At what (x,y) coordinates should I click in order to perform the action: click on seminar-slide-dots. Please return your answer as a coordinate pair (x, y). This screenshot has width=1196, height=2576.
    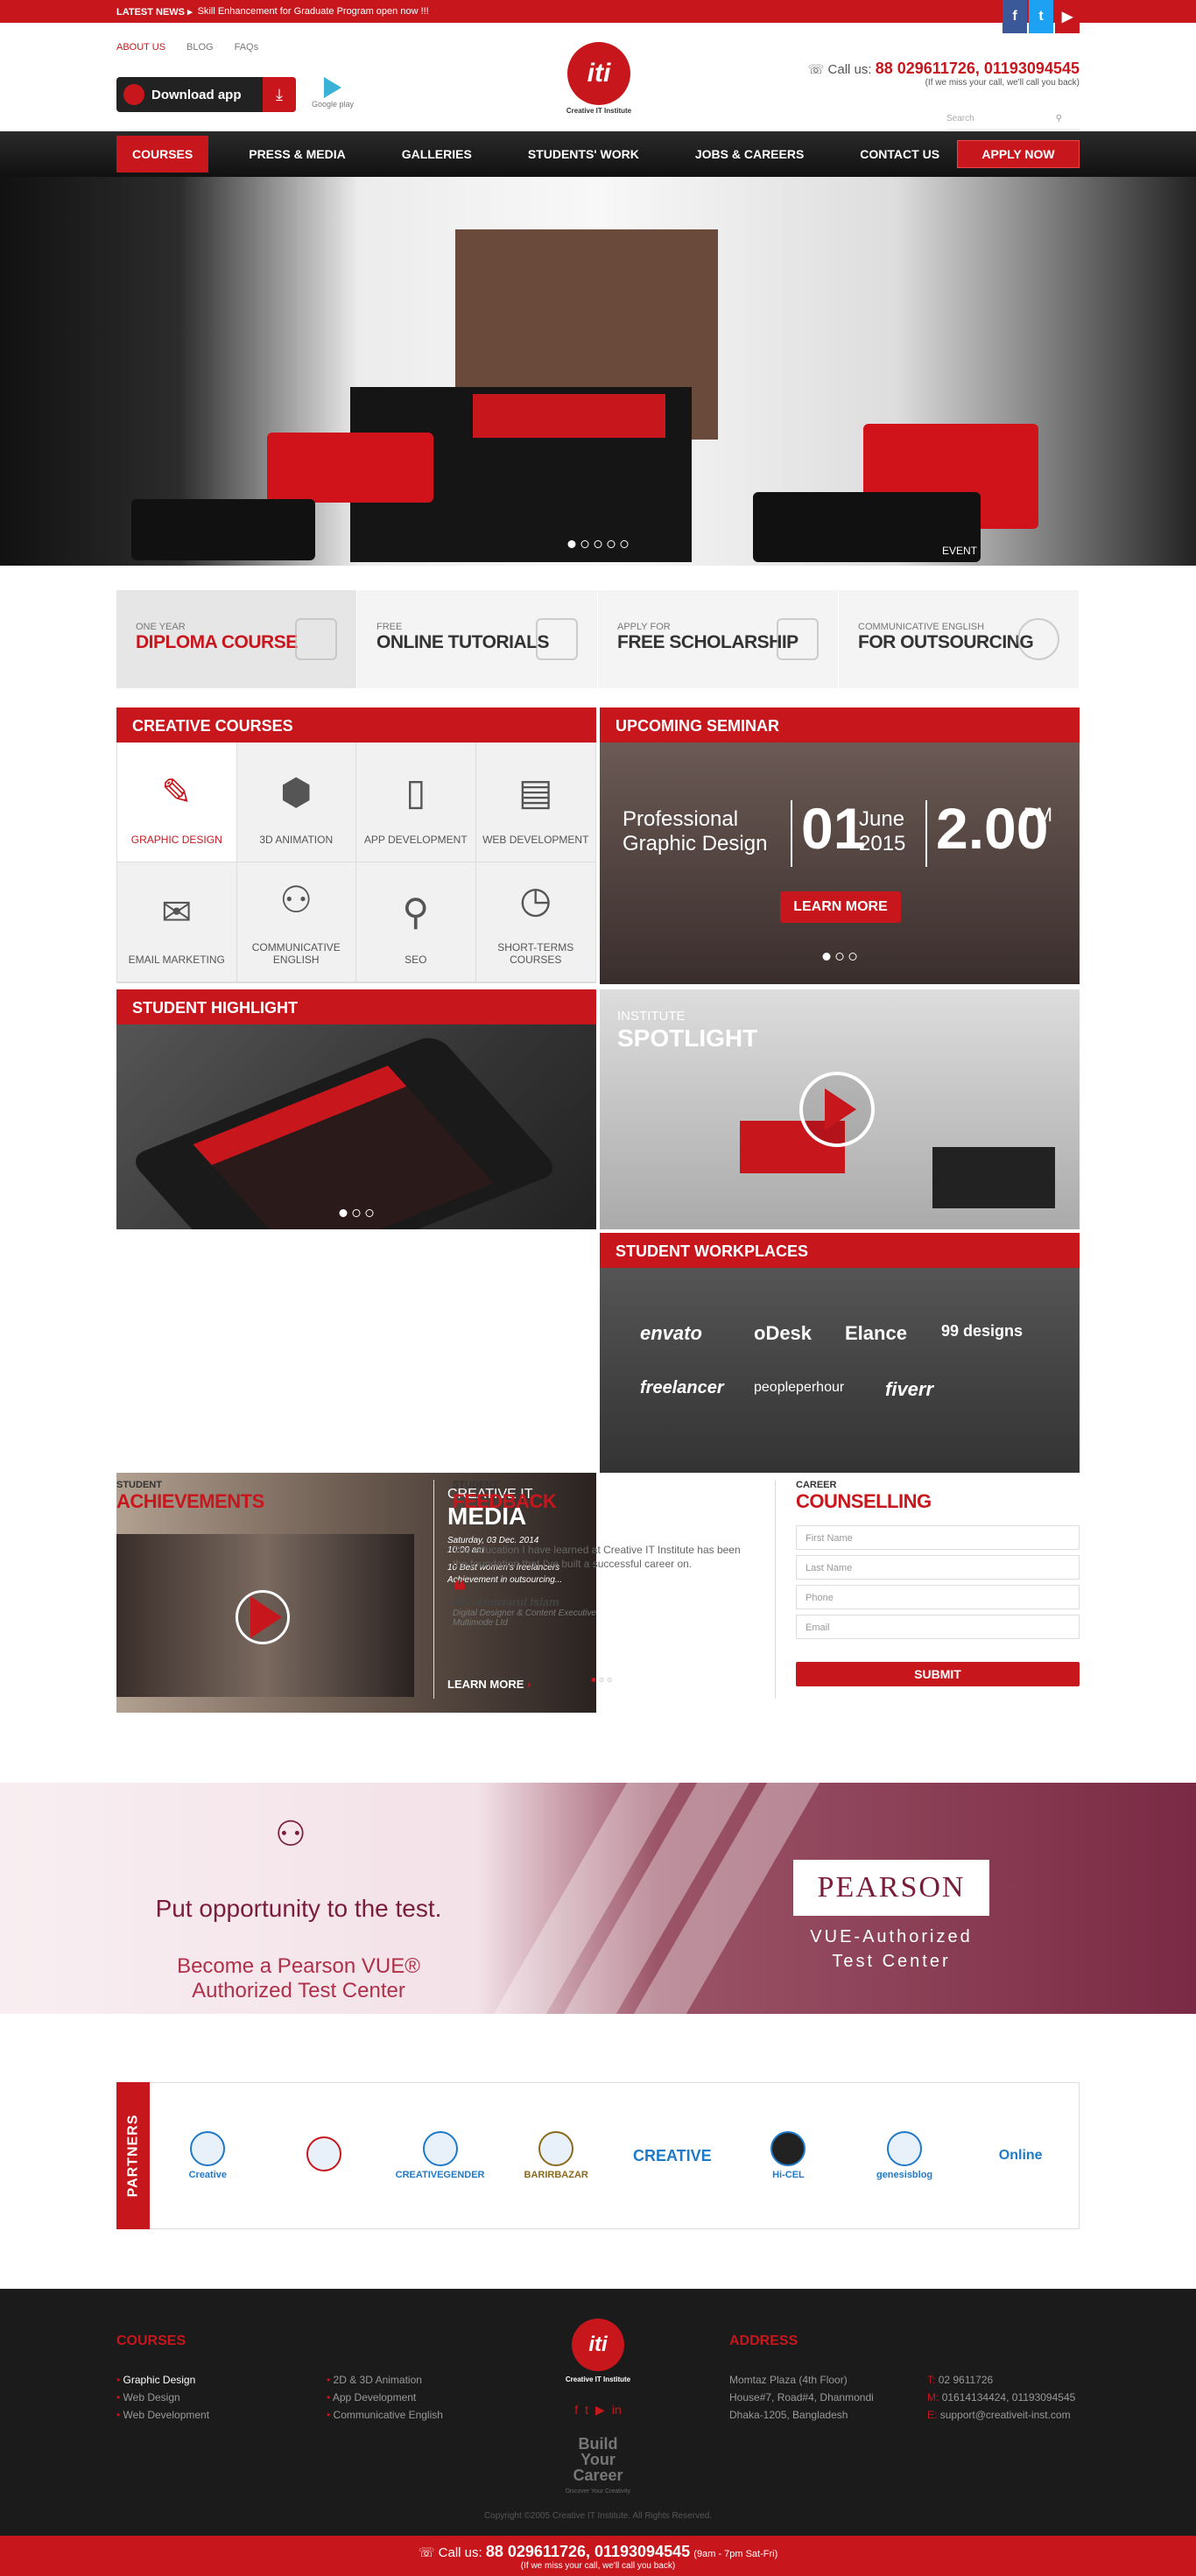
    Looking at the image, I should click on (839, 957).